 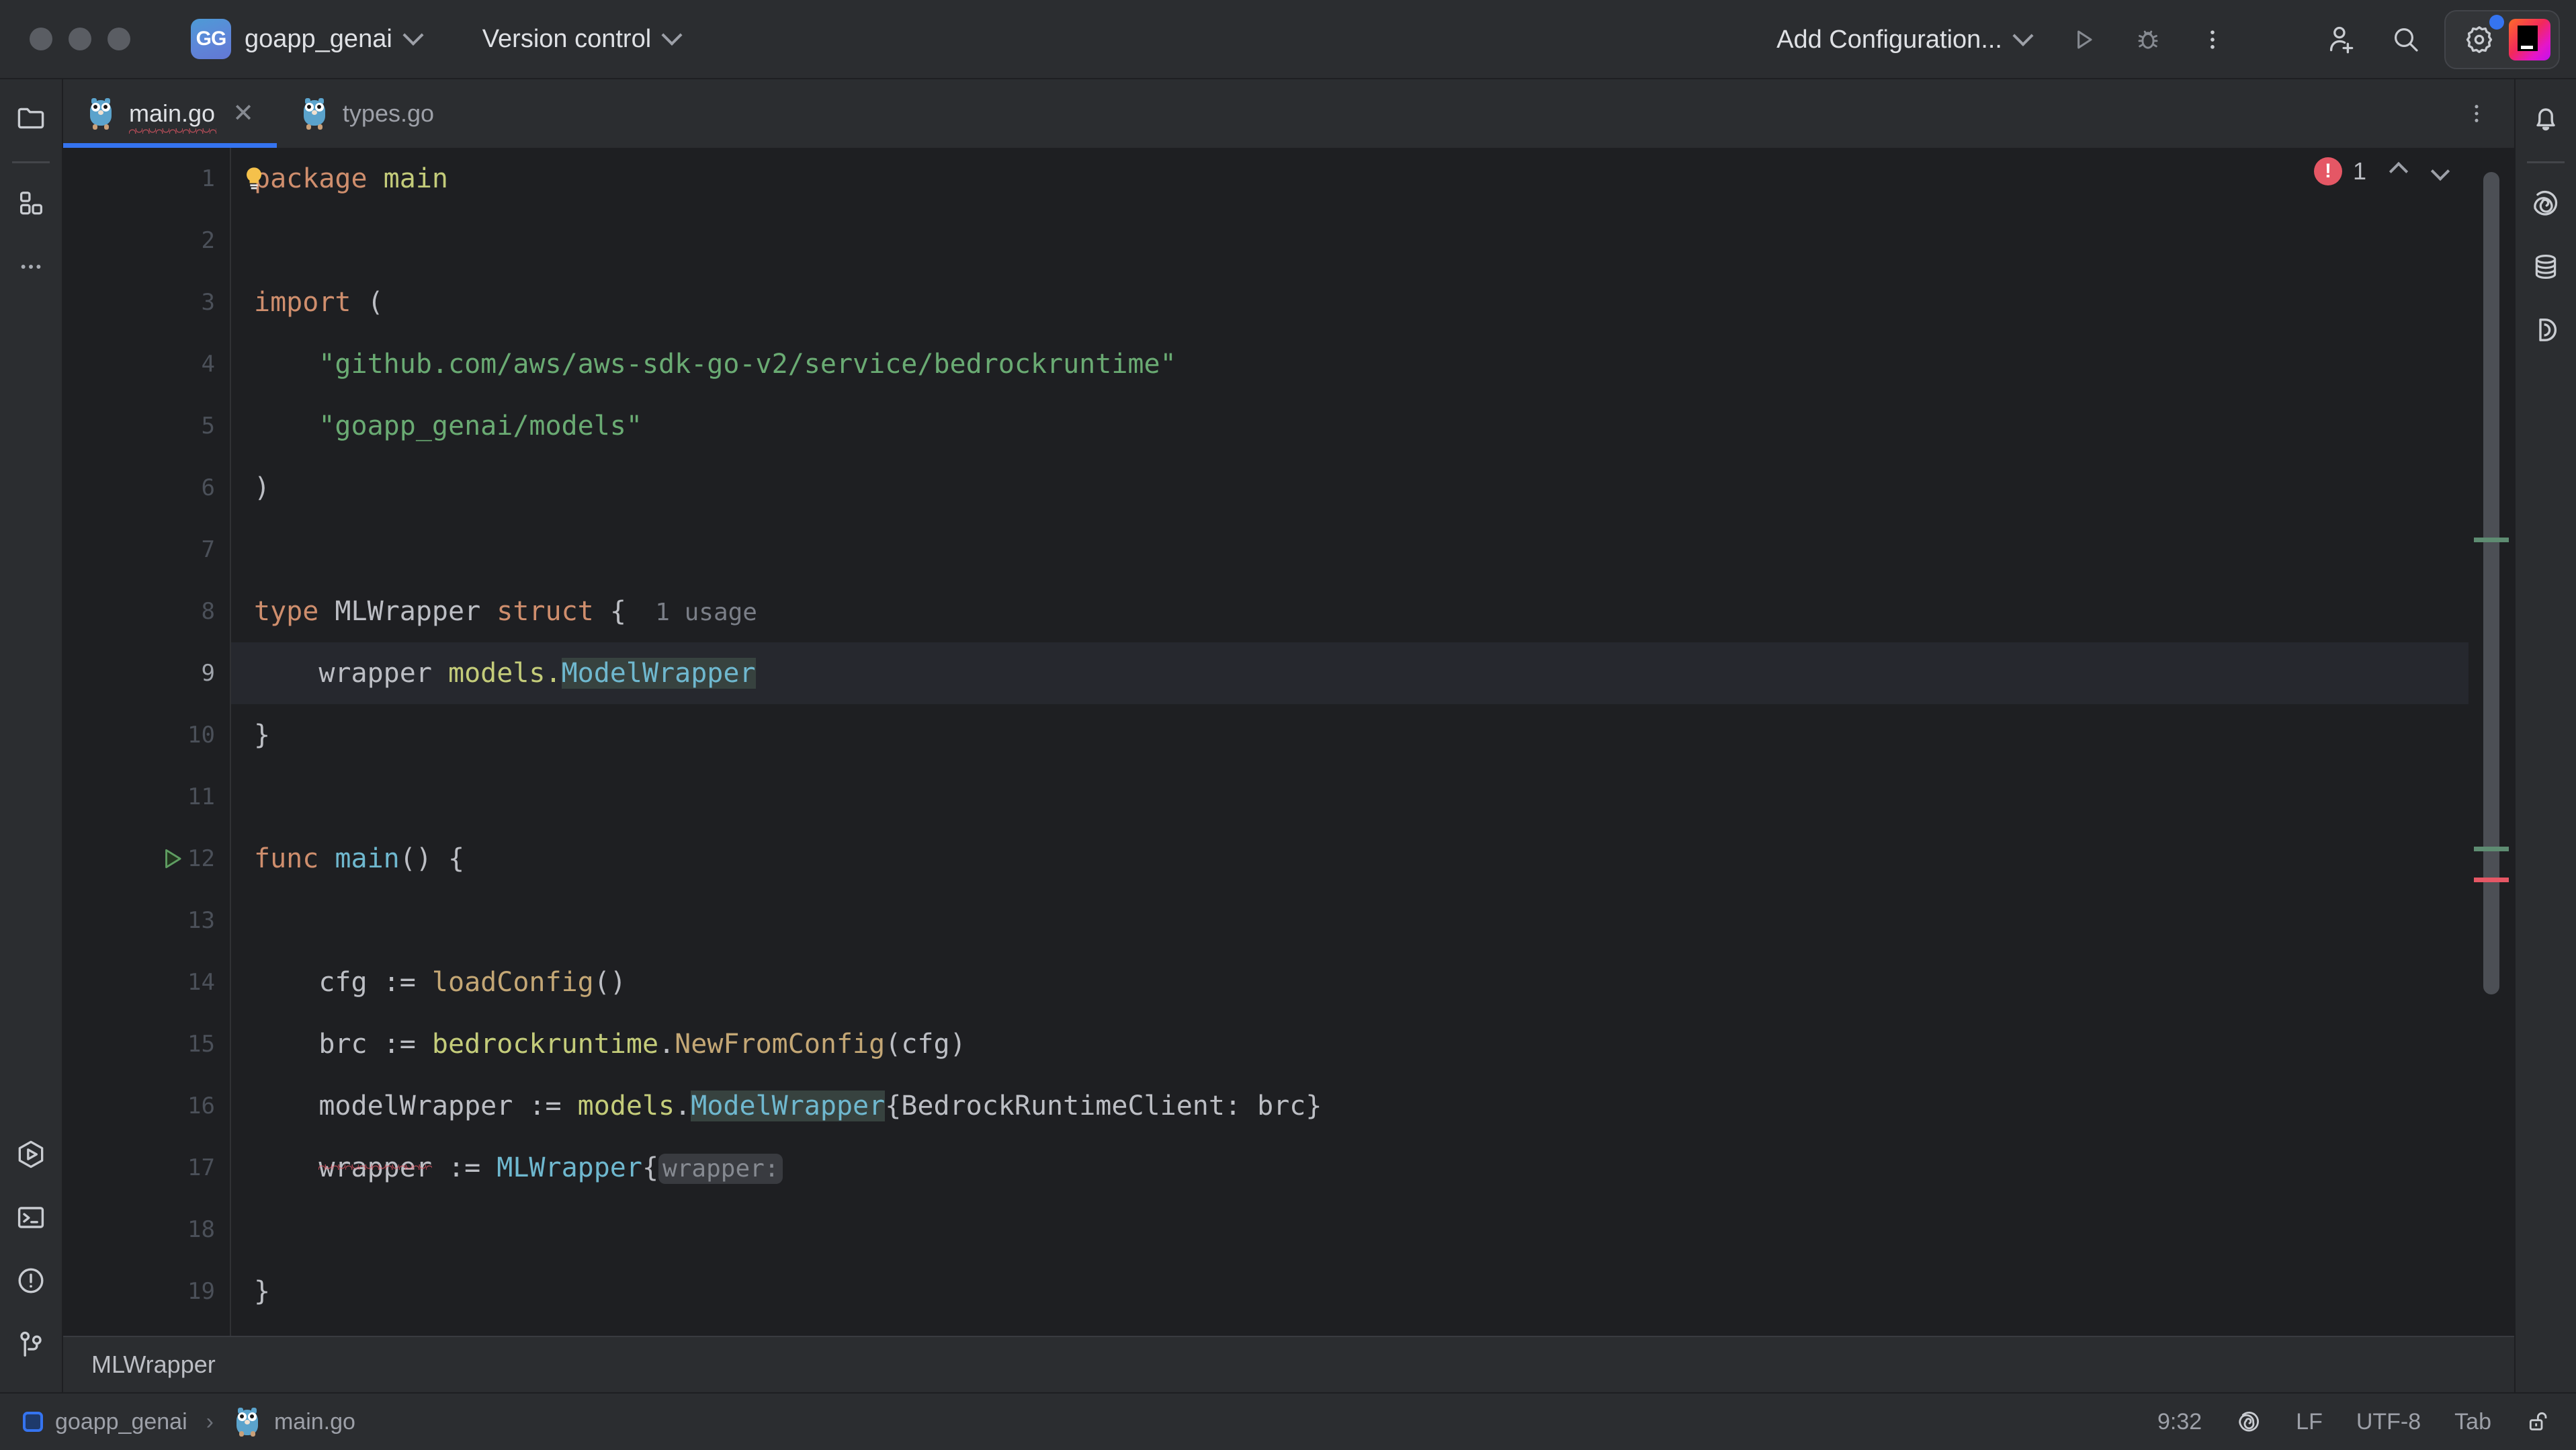 I want to click on token-function-call: NewFromConfig, so click(x=780, y=1044).